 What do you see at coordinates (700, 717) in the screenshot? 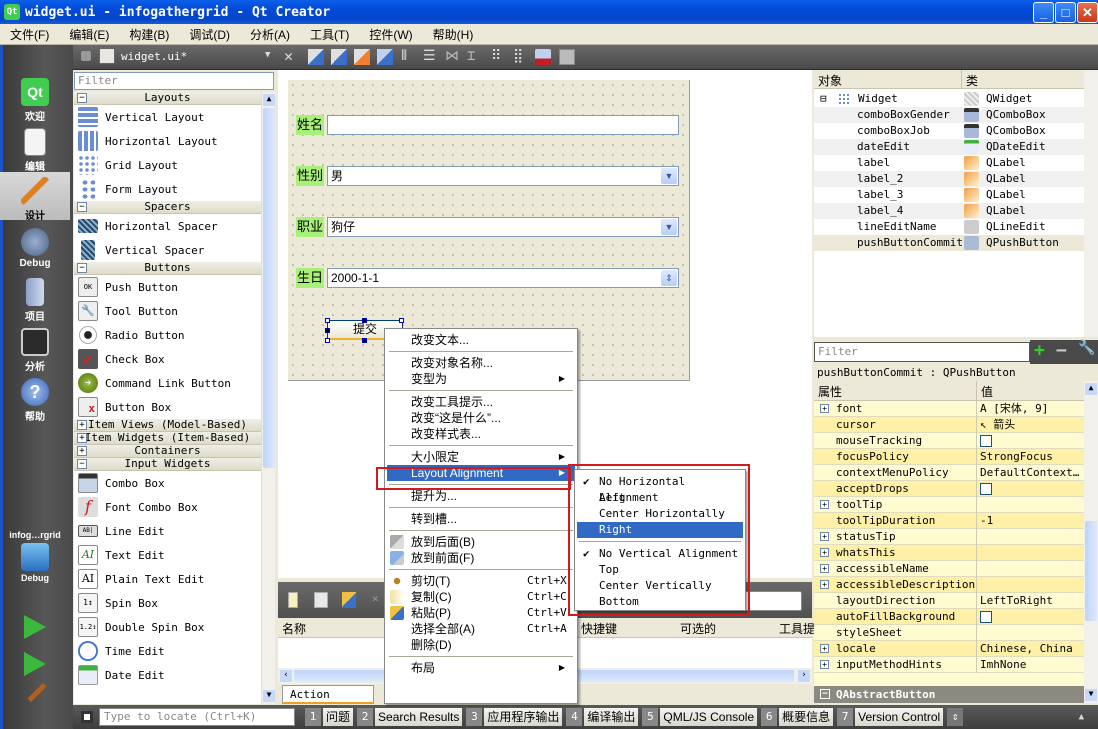
I see `output-tab-5: 5 QML/JS Console` at bounding box center [700, 717].